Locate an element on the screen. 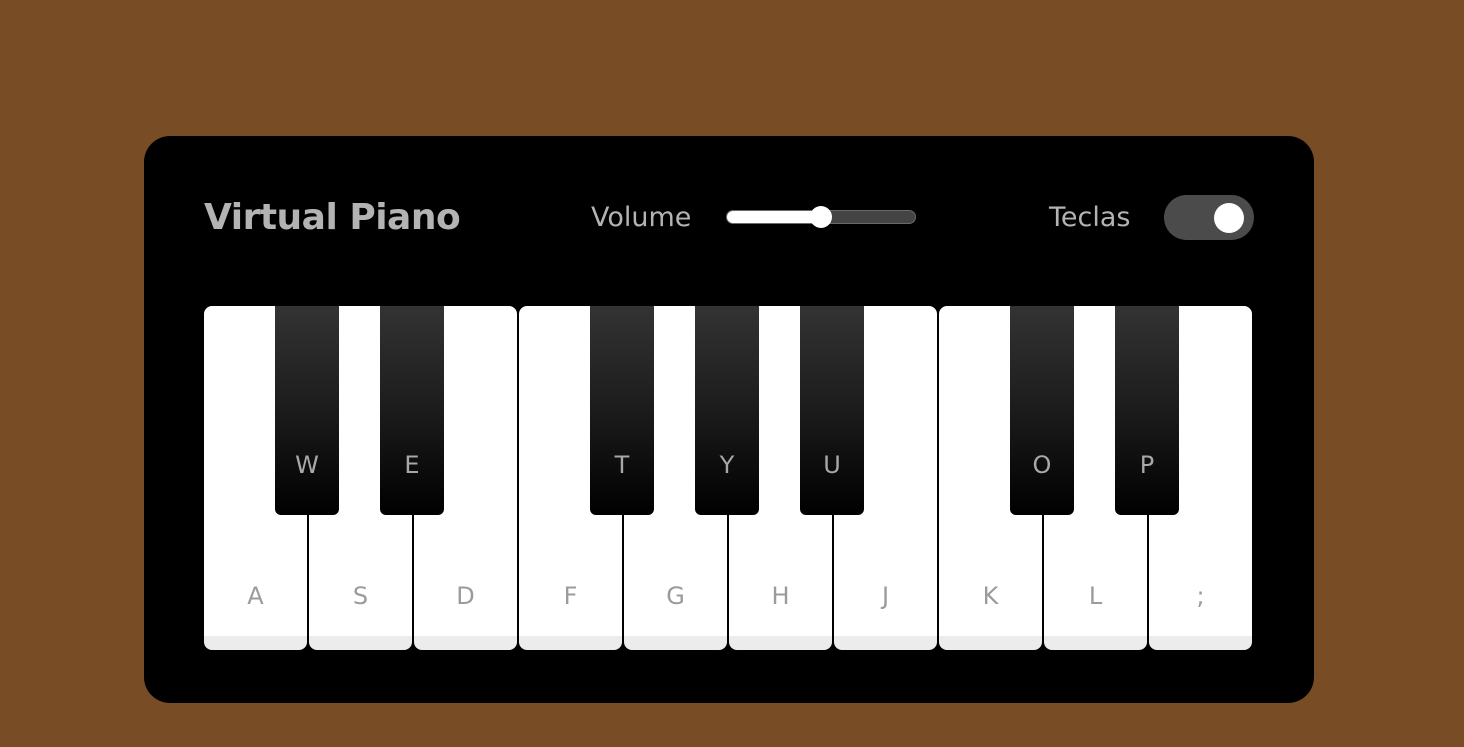 Image resolution: width=1464 pixels, height=747 pixels. key-label: J is located at coordinates (885, 596).